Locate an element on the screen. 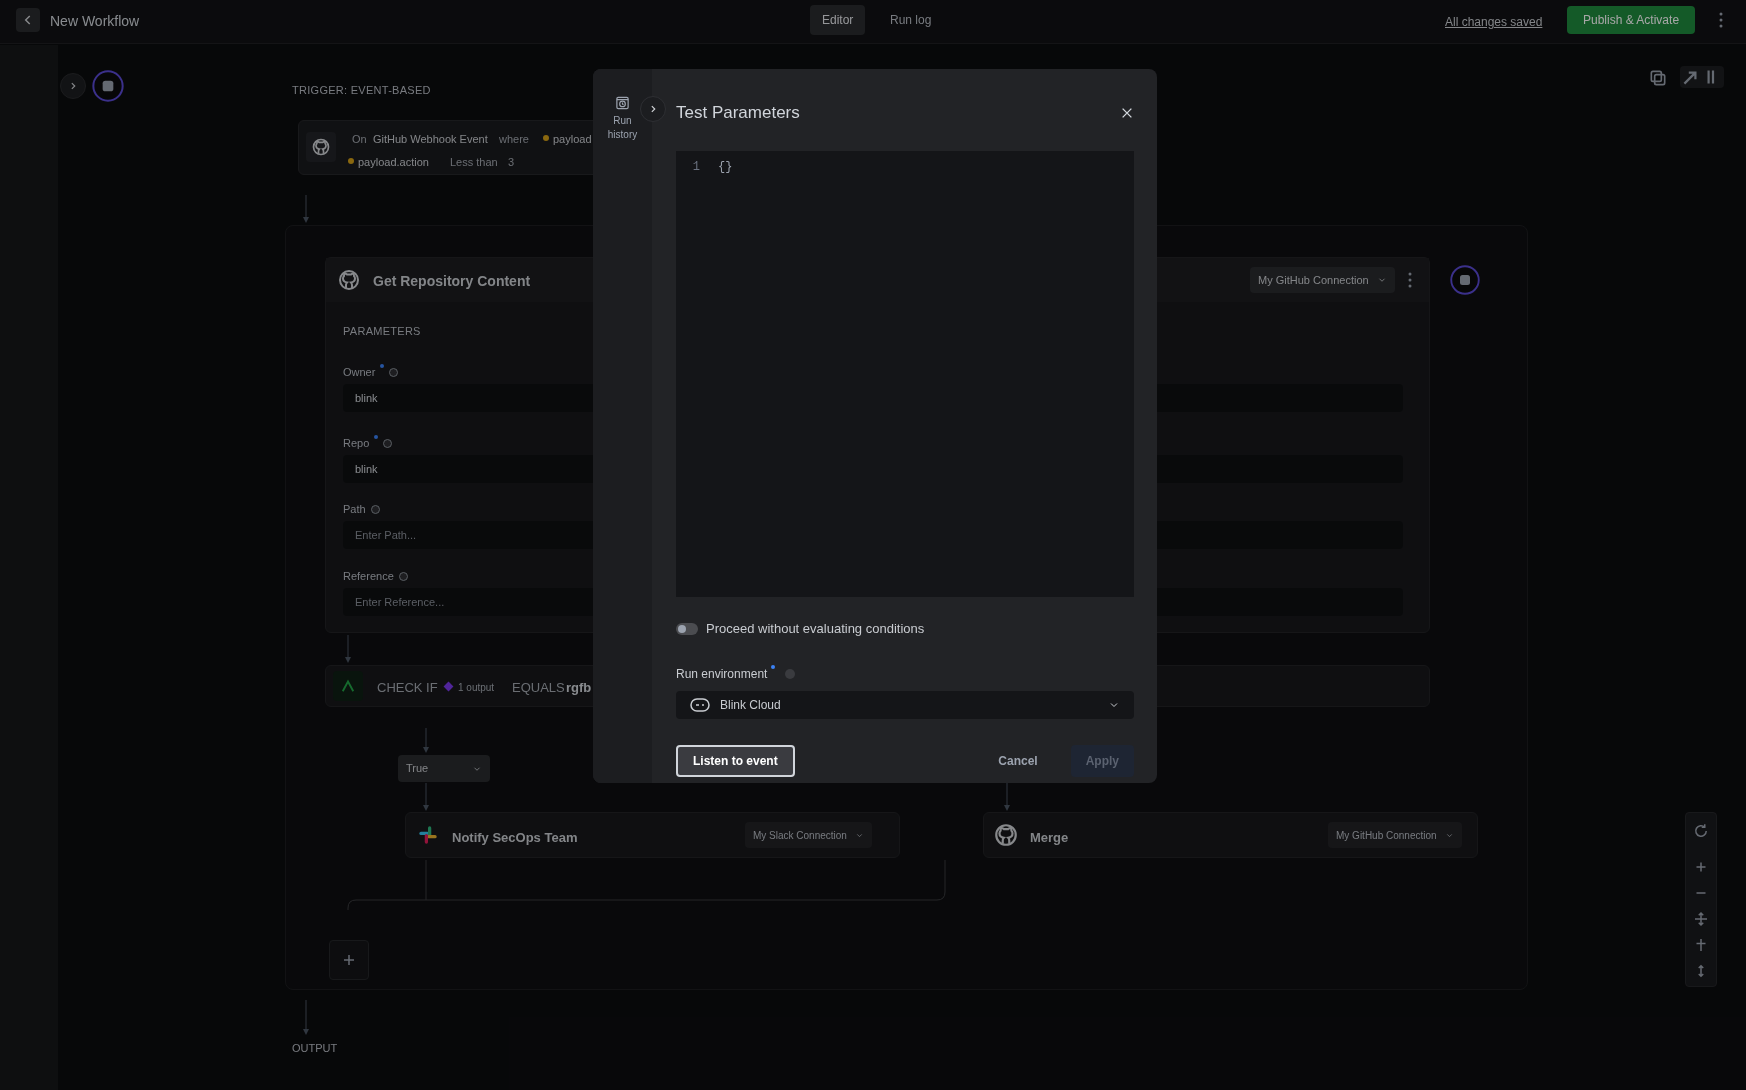 The image size is (1746, 1090). add-step-button is located at coordinates (349, 960).